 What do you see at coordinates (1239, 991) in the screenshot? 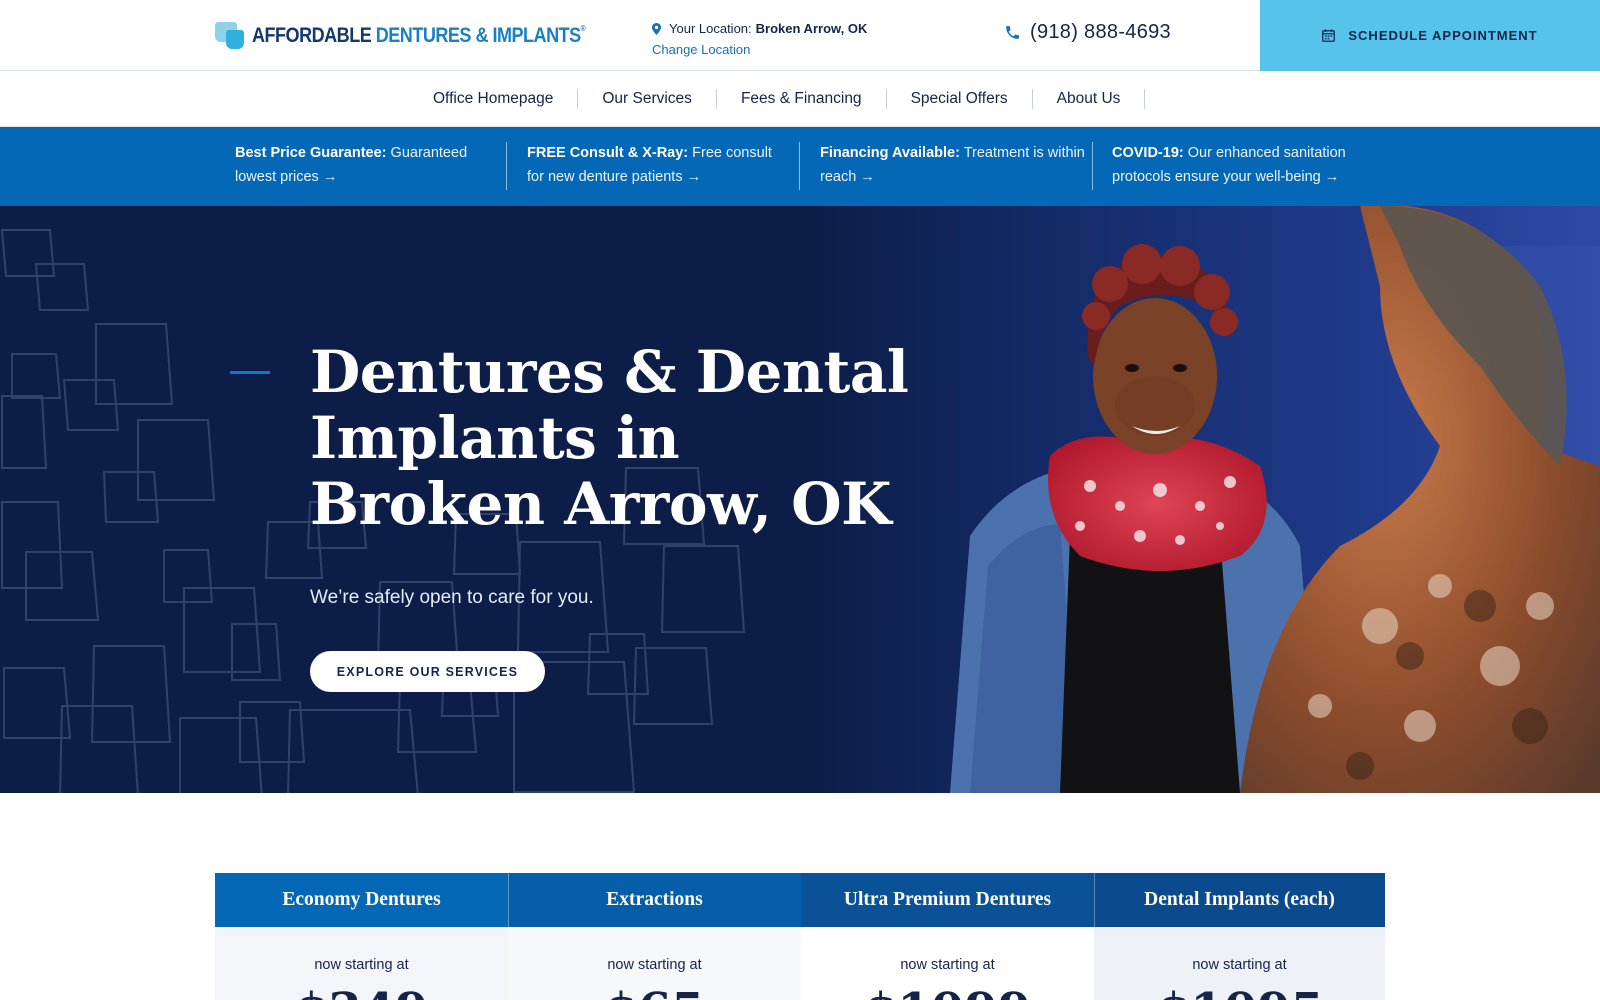
I see `price-amount: $1095` at bounding box center [1239, 991].